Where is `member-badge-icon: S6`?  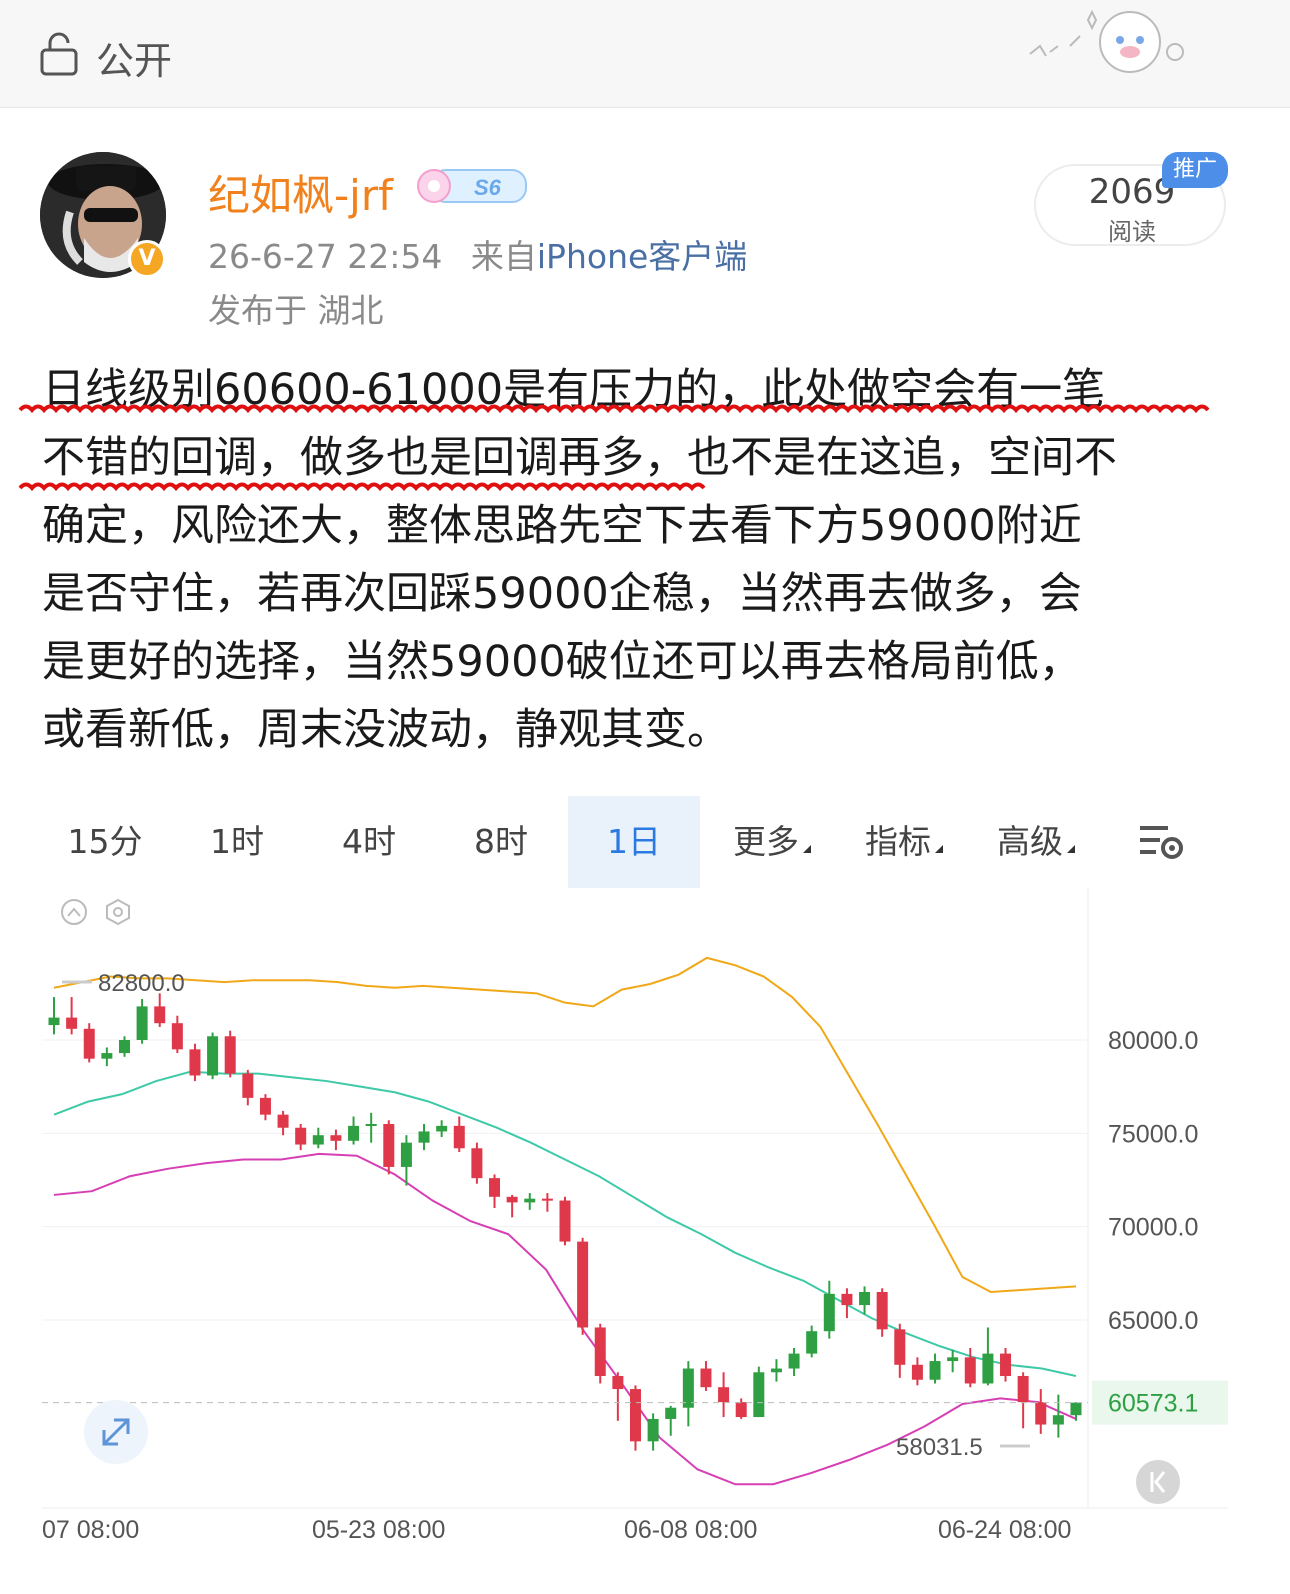
member-badge-icon: S6 is located at coordinates (471, 186).